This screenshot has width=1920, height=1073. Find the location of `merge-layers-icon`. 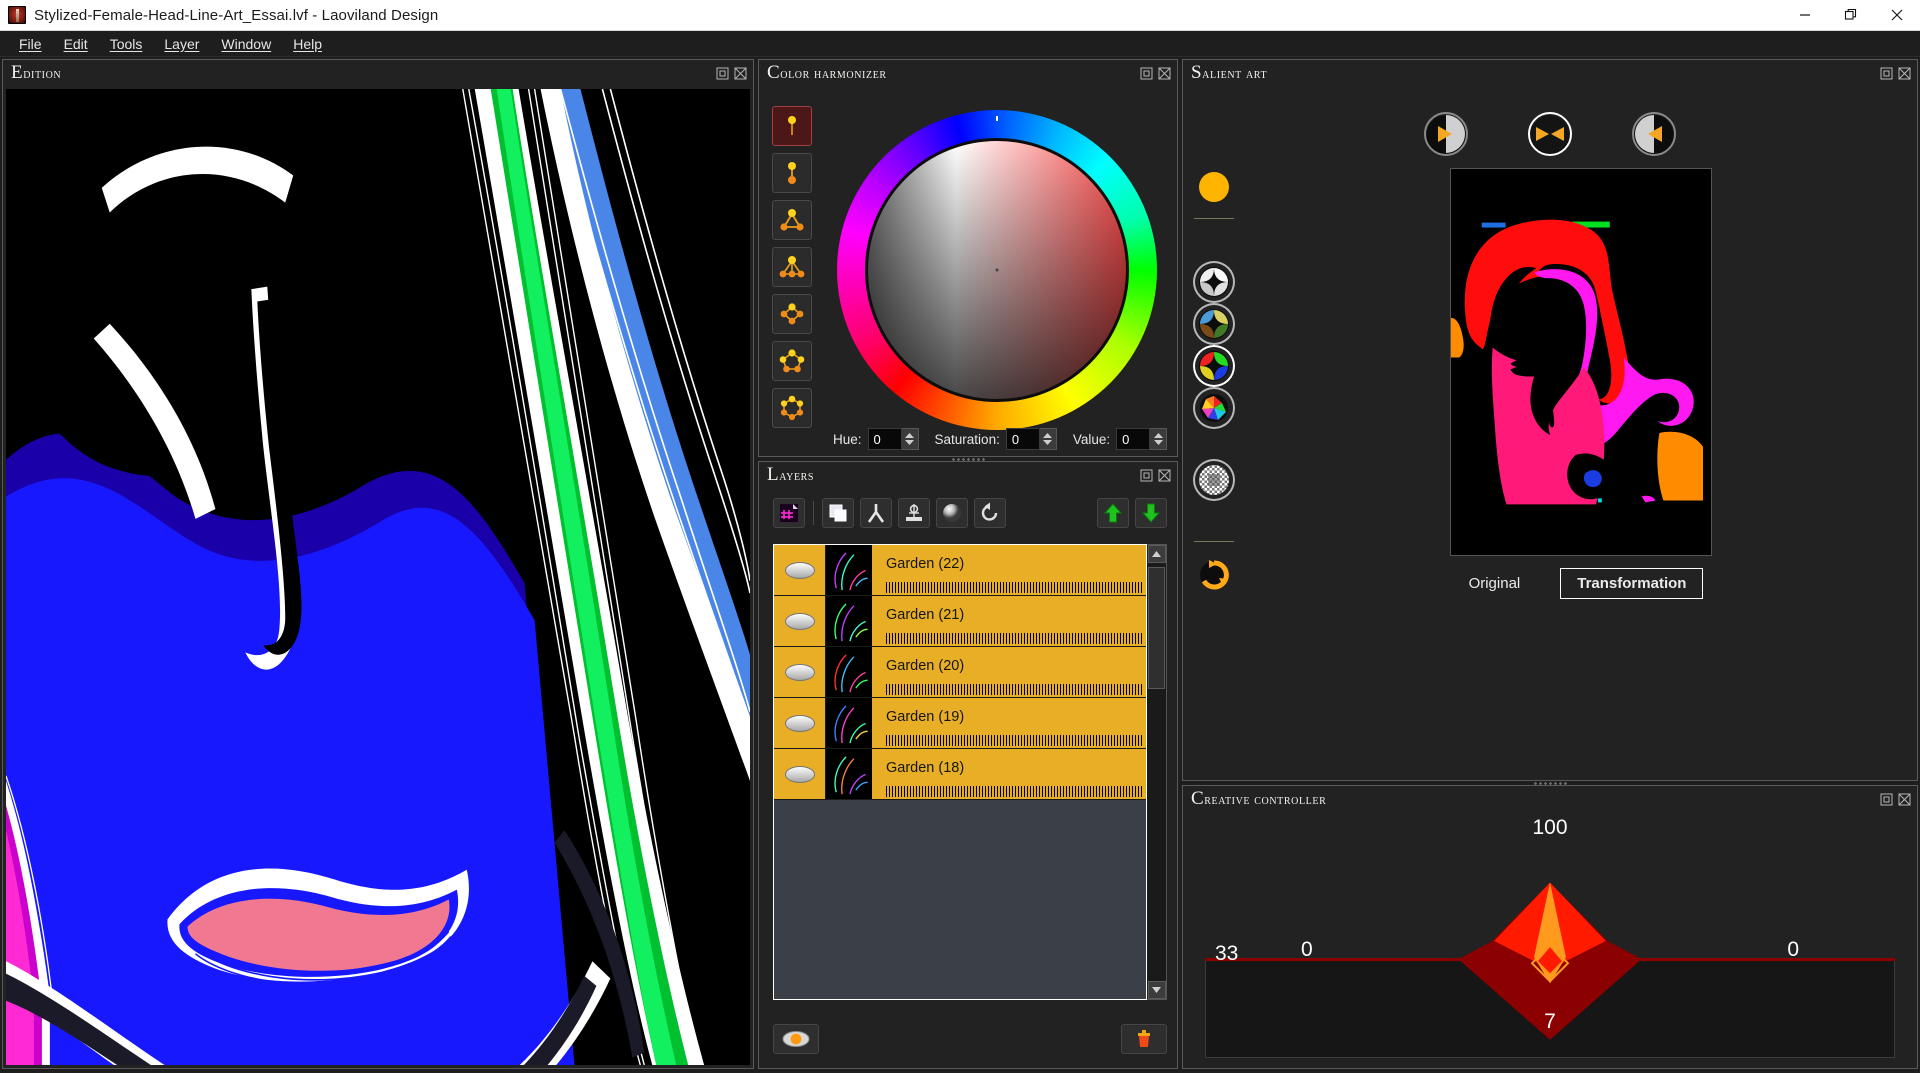

merge-layers-icon is located at coordinates (876, 513).